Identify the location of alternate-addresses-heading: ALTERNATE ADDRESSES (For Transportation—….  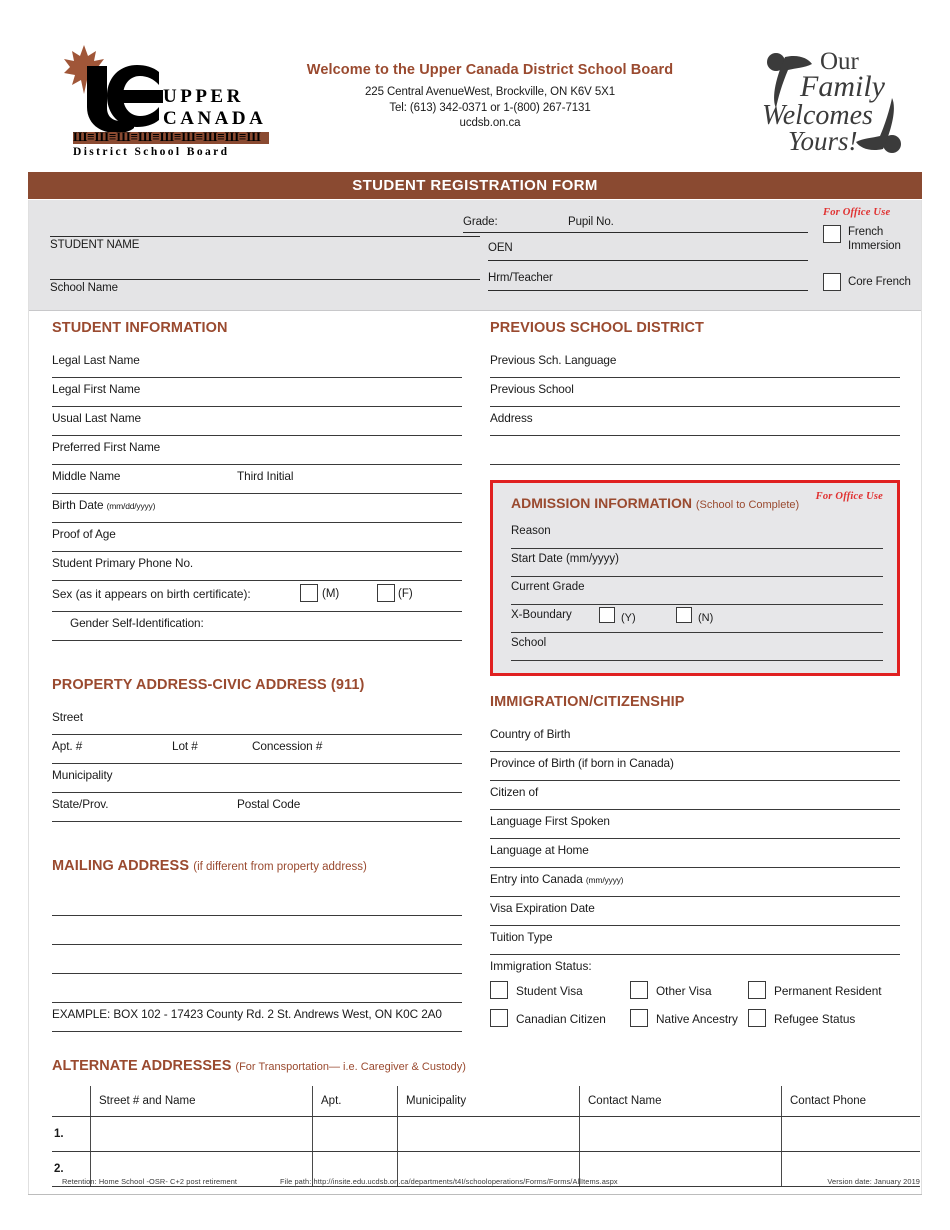
(486, 1066).